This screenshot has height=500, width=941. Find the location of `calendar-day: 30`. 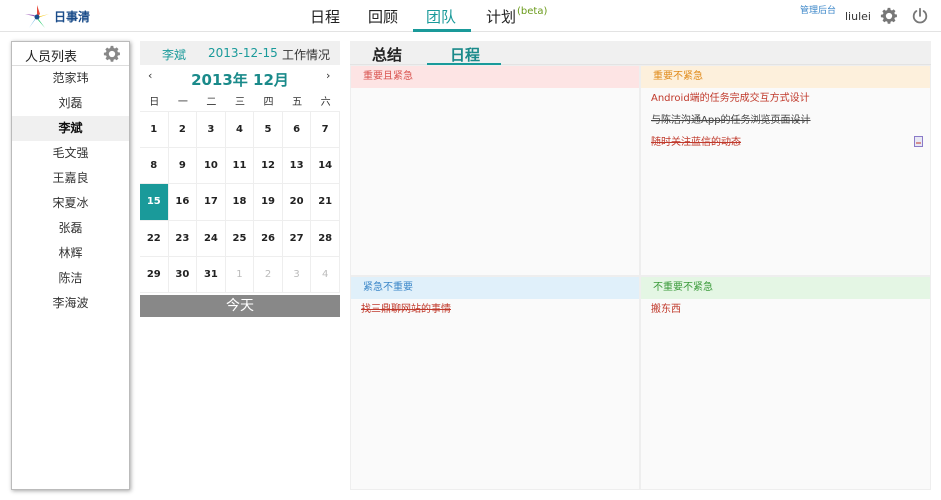

calendar-day: 30 is located at coordinates (183, 274).